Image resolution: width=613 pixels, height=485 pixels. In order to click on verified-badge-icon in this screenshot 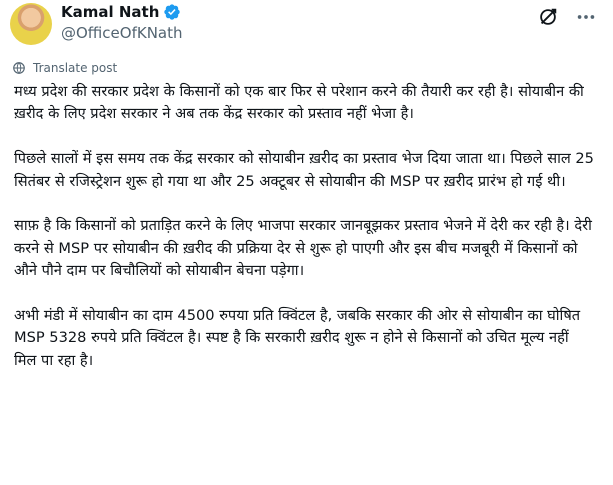, I will do `click(172, 12)`.